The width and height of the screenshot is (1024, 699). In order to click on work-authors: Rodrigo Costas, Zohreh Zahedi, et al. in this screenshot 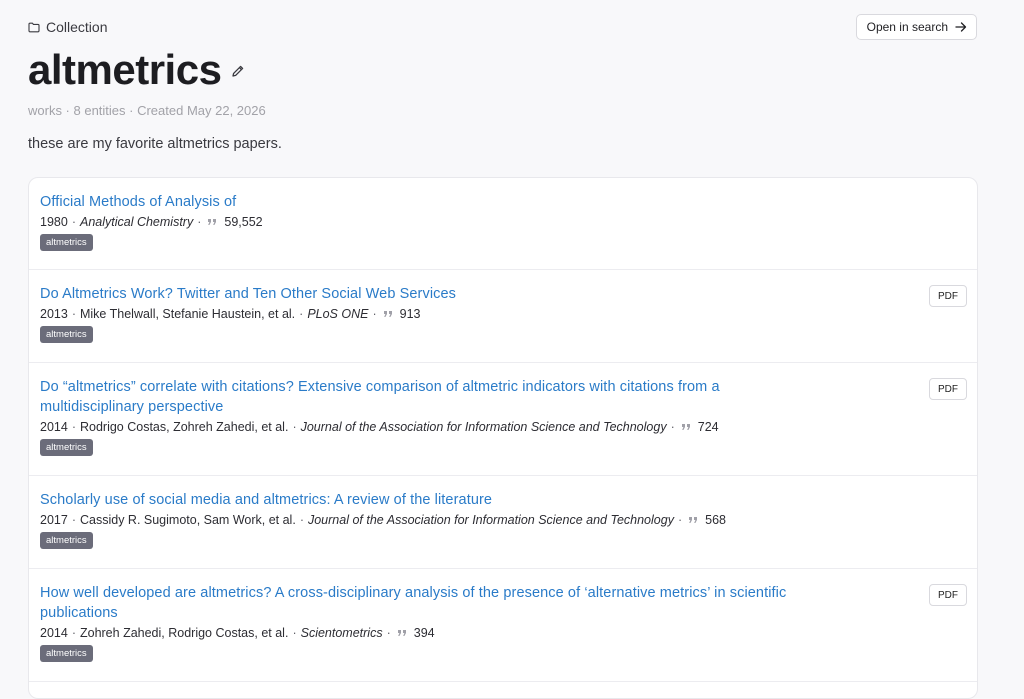, I will do `click(184, 427)`.